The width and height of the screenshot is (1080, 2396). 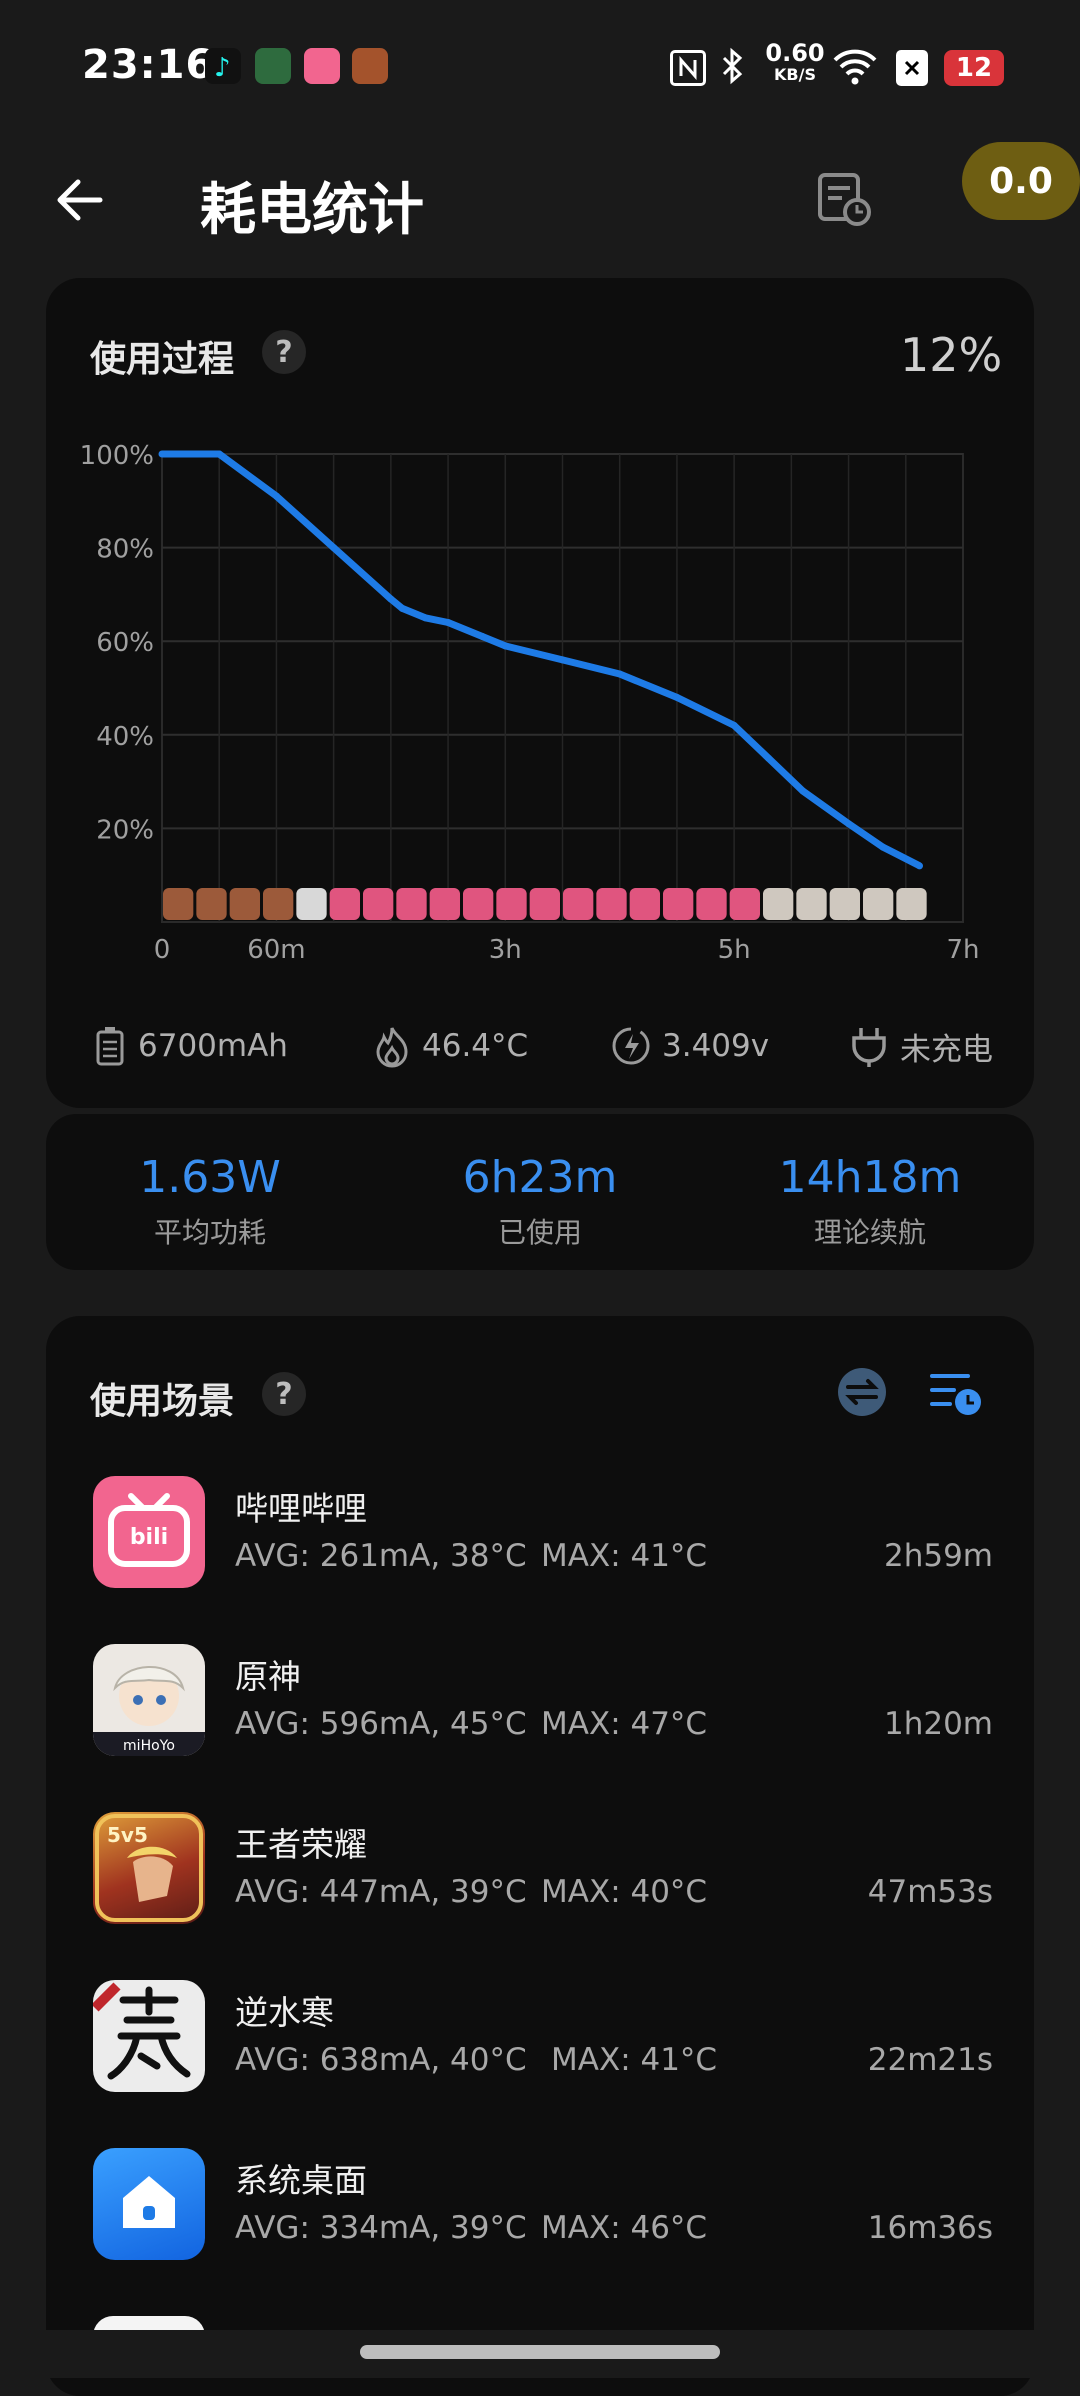 What do you see at coordinates (869, 1047) in the screenshot?
I see `plug-icon` at bounding box center [869, 1047].